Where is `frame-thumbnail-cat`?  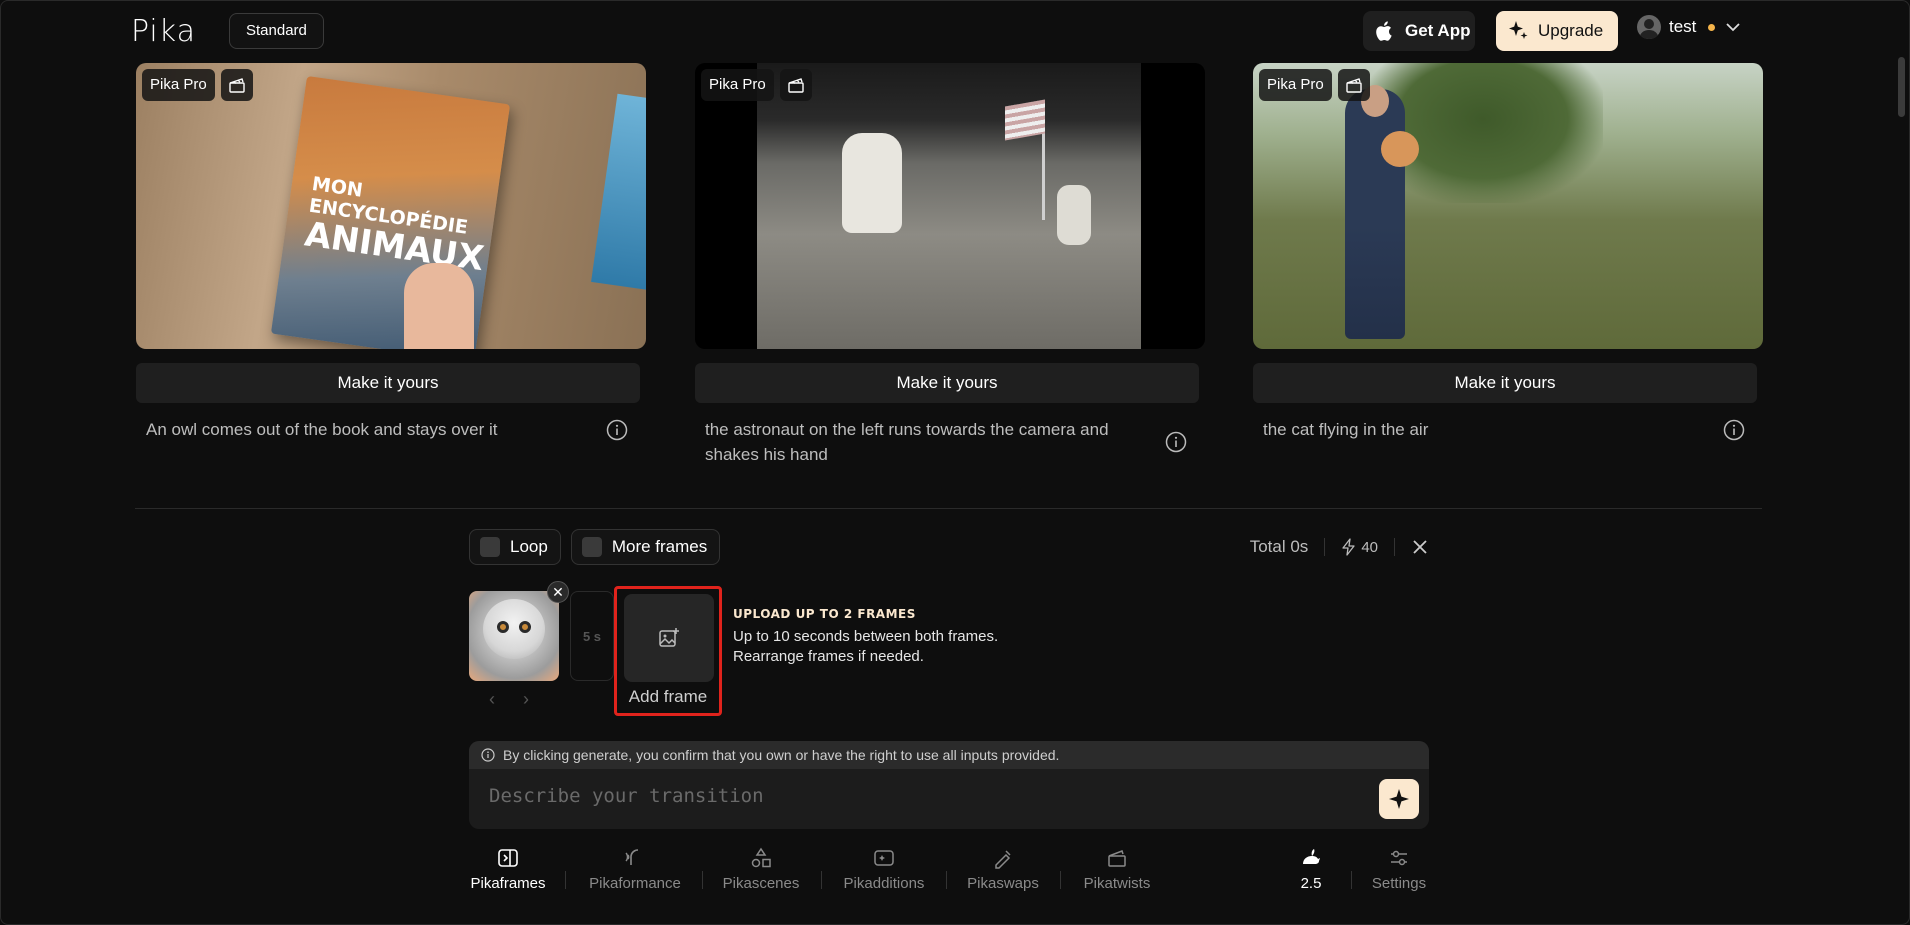 frame-thumbnail-cat is located at coordinates (514, 636).